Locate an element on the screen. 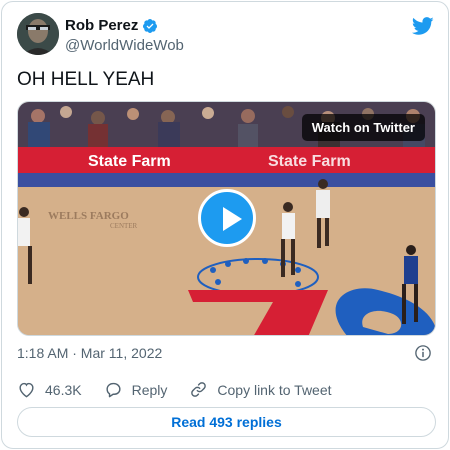 This screenshot has height=450, width=450. court-sign: WELLS FARGO is located at coordinates (88, 216).